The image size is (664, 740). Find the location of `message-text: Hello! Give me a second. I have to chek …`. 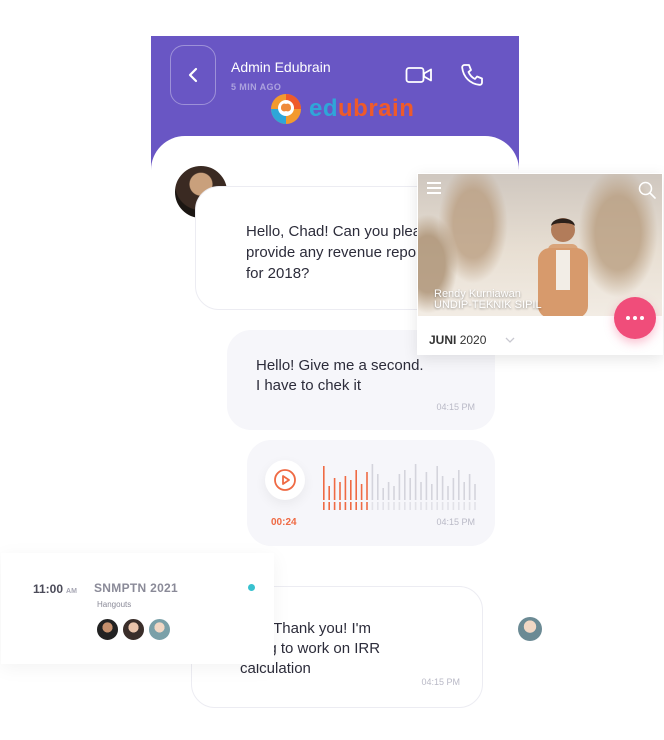

message-text: Hello! Give me a second. I have to chek … is located at coordinates (340, 375).